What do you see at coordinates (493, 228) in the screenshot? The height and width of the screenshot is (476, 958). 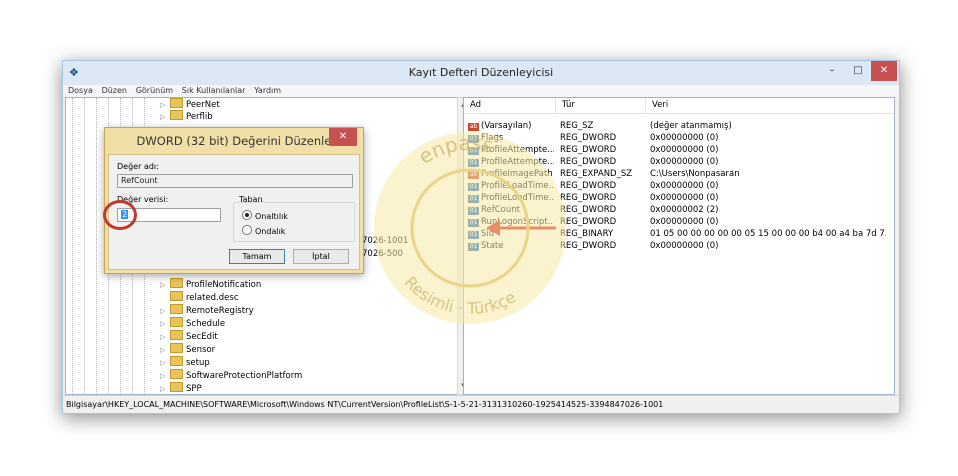 I see `arrow-head-icon` at bounding box center [493, 228].